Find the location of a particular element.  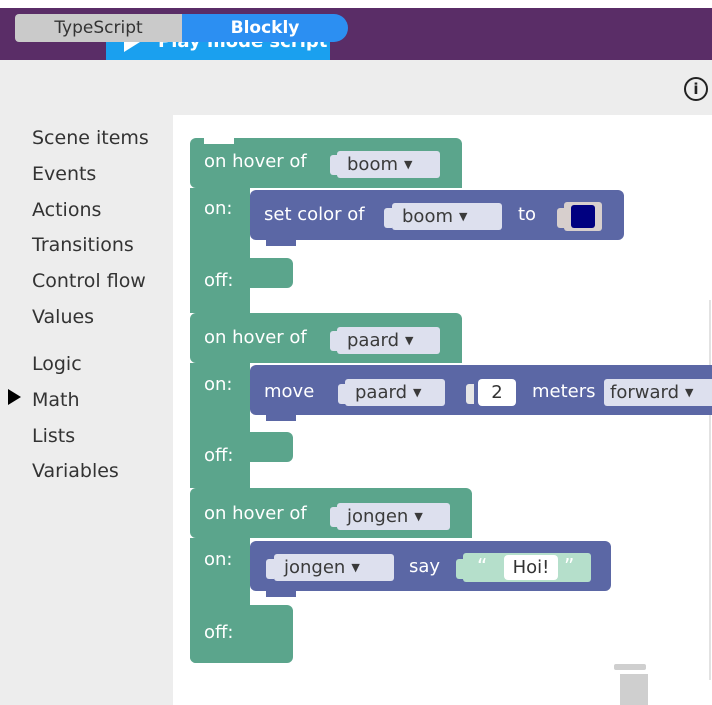

open-quote: “ is located at coordinates (482, 566).